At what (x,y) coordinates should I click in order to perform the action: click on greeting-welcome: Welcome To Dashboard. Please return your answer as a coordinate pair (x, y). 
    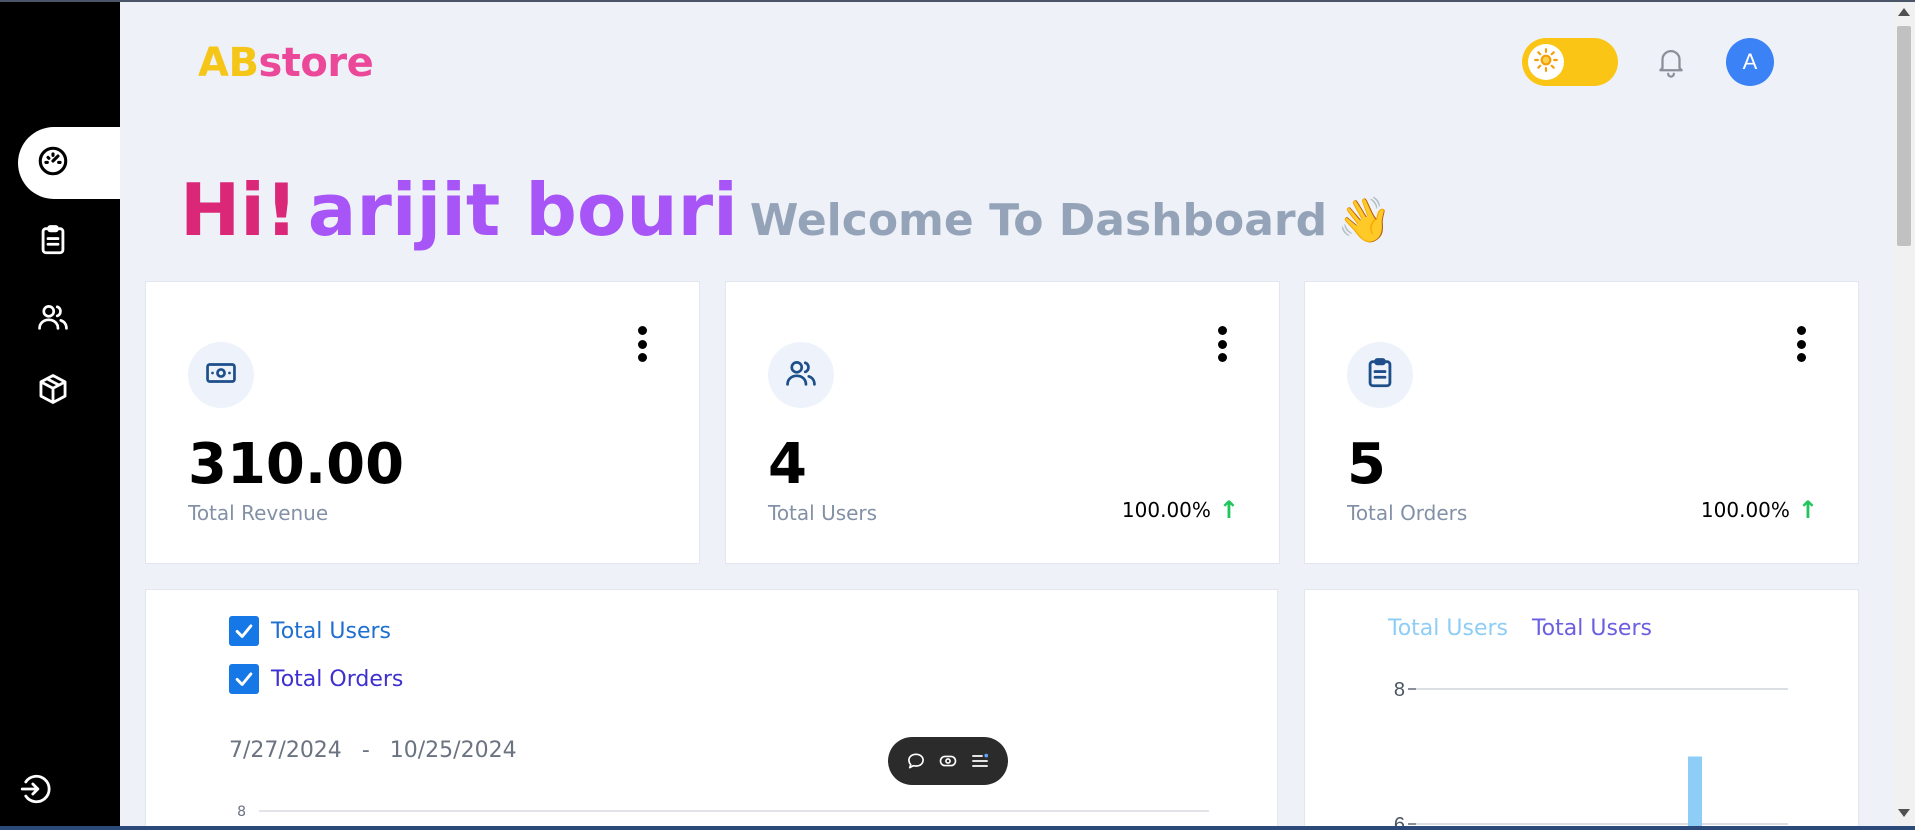
    Looking at the image, I should click on (1038, 220).